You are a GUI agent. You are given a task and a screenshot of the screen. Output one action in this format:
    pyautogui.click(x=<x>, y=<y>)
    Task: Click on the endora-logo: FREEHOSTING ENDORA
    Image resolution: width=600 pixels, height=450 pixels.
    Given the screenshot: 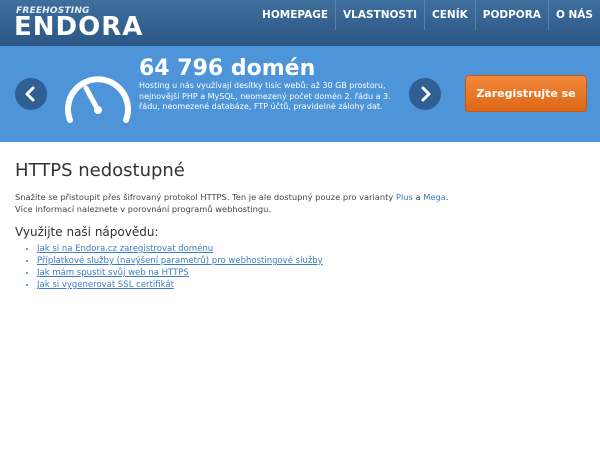 What is the action you would take?
    pyautogui.click(x=84, y=24)
    